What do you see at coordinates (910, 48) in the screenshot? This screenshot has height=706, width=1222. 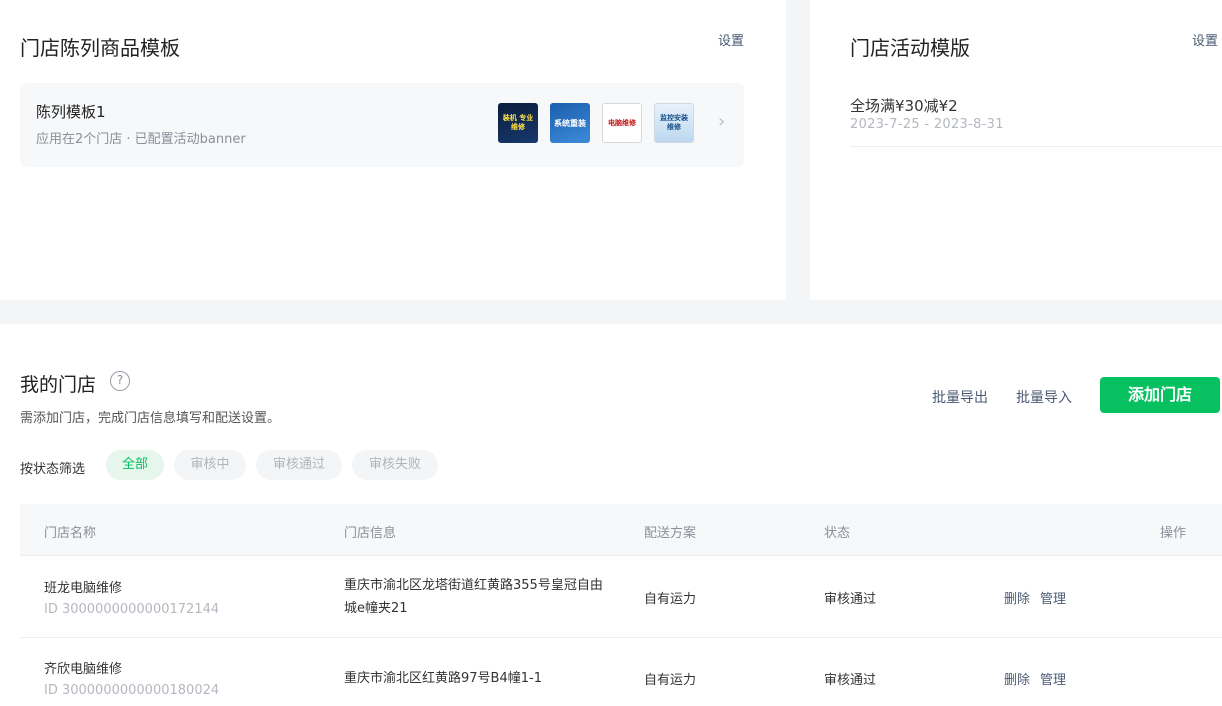 I see `activity-card-title: 门店活动模版` at bounding box center [910, 48].